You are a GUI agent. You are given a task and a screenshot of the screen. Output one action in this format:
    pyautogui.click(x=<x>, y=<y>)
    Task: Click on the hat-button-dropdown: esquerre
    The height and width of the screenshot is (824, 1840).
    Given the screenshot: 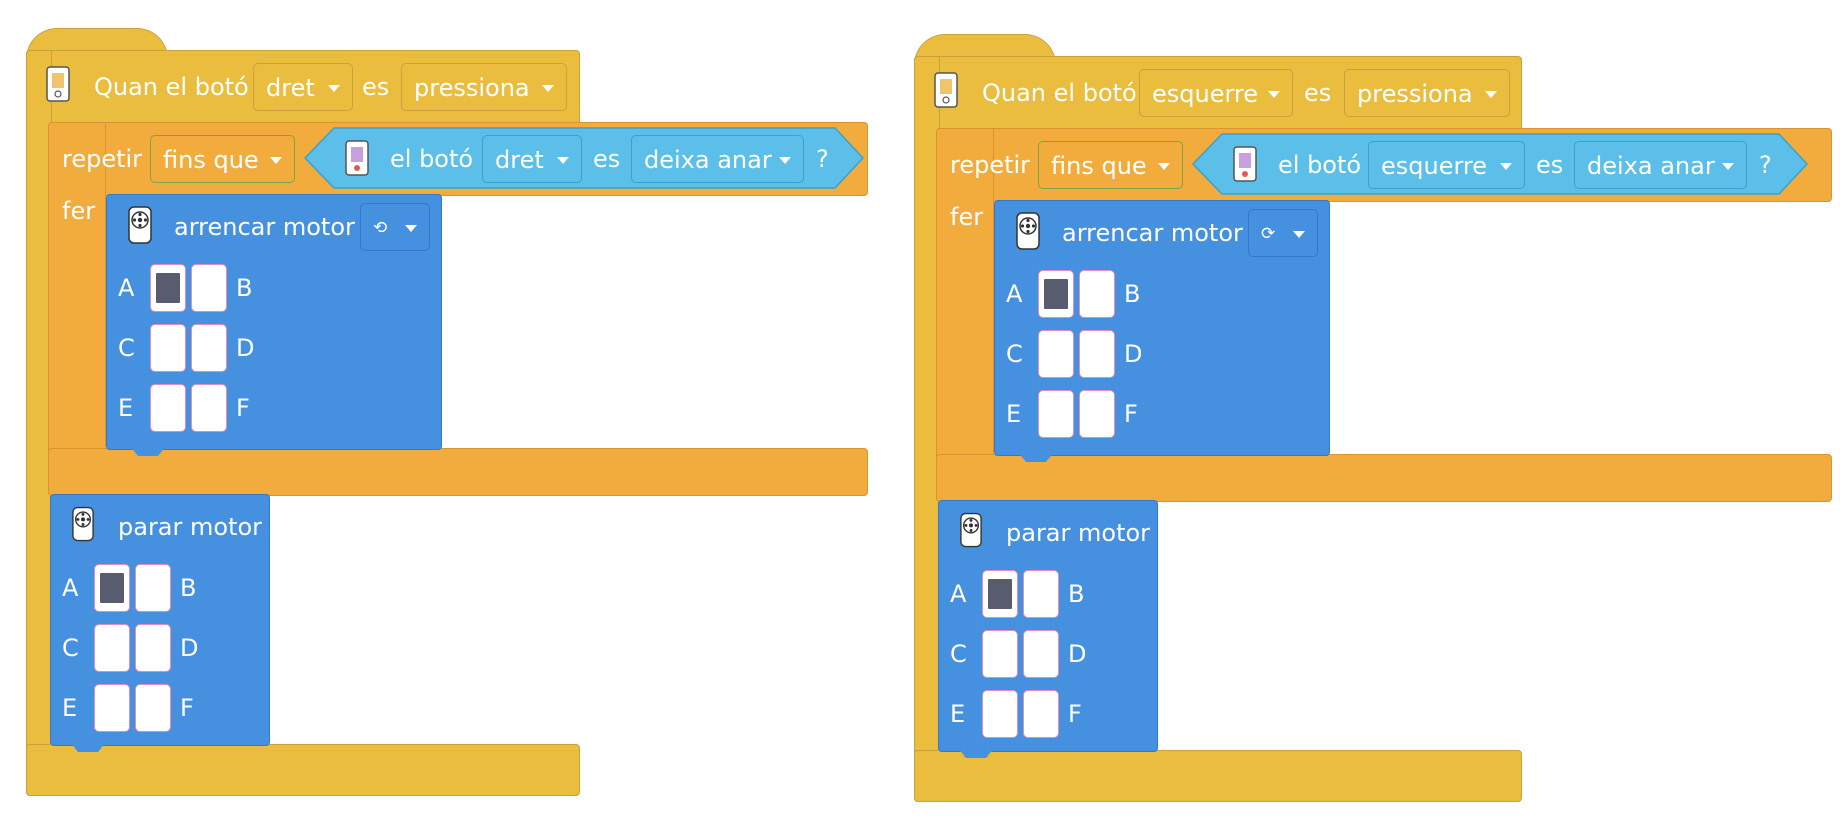 What is the action you would take?
    pyautogui.click(x=1216, y=93)
    